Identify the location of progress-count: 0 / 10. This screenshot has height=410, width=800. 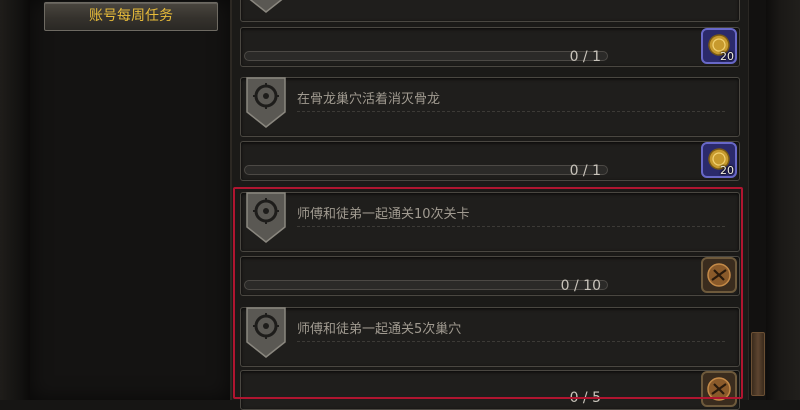
(580, 286).